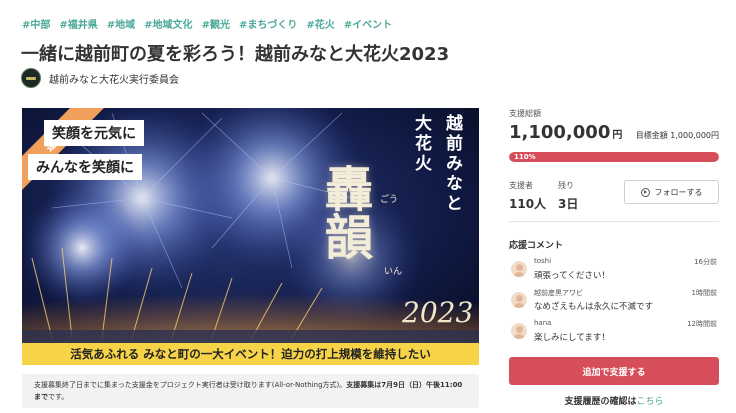  What do you see at coordinates (250, 354) in the screenshot?
I see `hero-banner: 活気あふれる みなと町の一大イベント！迫力の打上規模を維持したい` at bounding box center [250, 354].